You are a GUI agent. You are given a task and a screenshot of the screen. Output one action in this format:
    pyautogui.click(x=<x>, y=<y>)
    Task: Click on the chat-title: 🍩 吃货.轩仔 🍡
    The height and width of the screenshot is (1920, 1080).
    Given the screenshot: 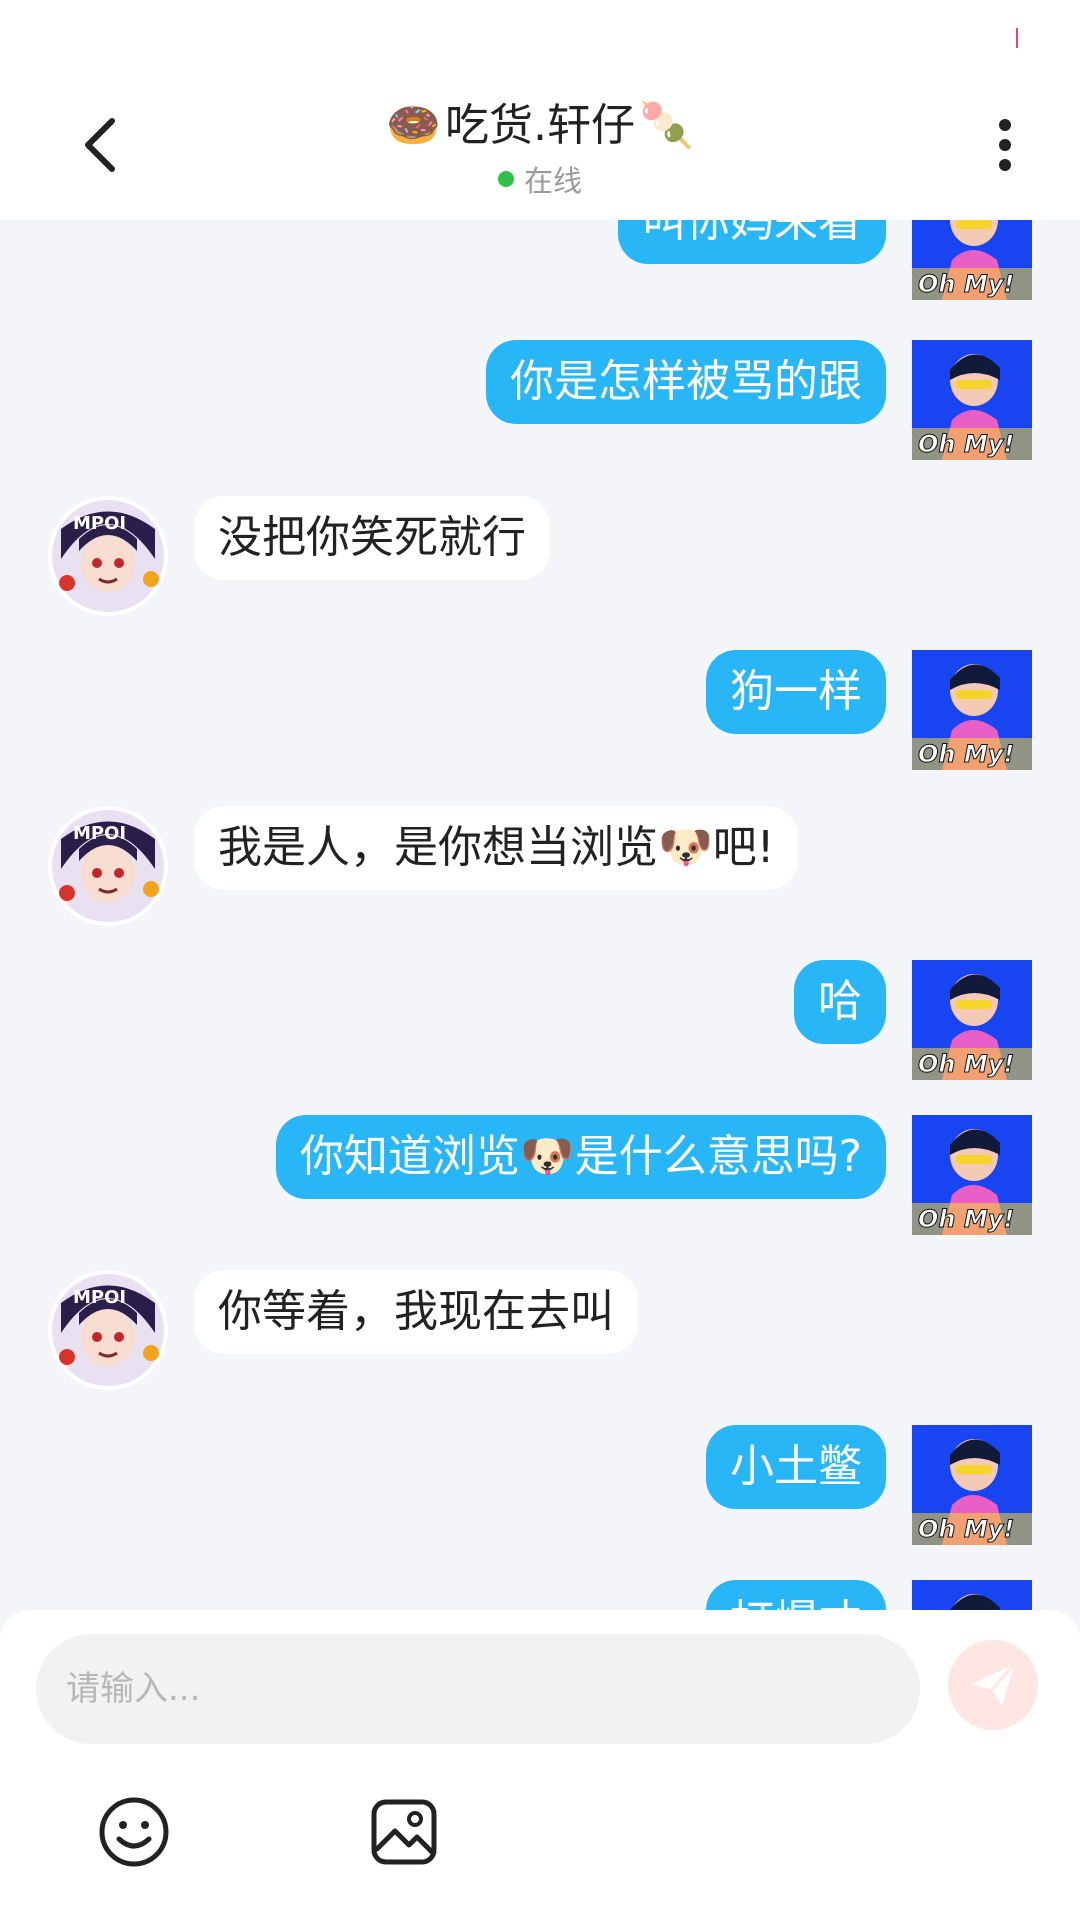 What is the action you would take?
    pyautogui.click(x=540, y=126)
    